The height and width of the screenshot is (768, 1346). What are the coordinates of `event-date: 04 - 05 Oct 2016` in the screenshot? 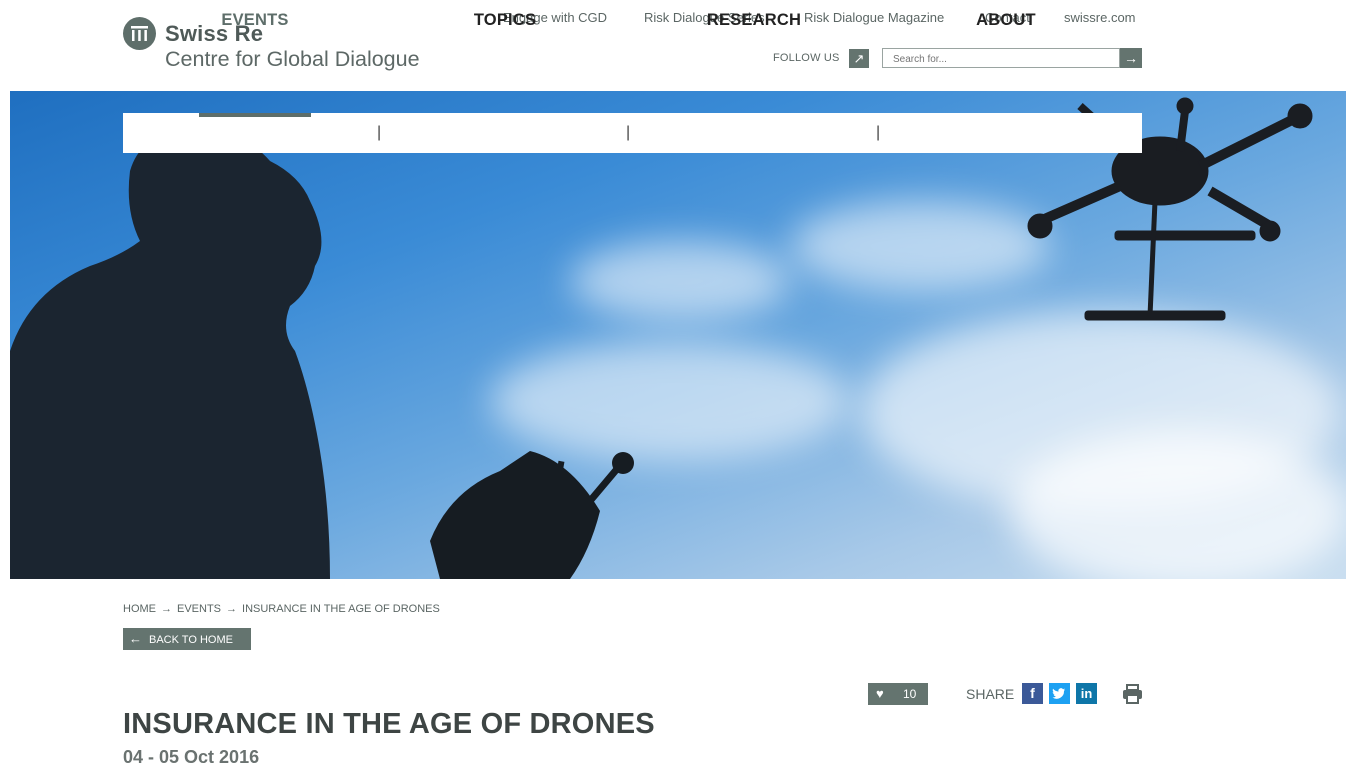 It's located at (191, 757).